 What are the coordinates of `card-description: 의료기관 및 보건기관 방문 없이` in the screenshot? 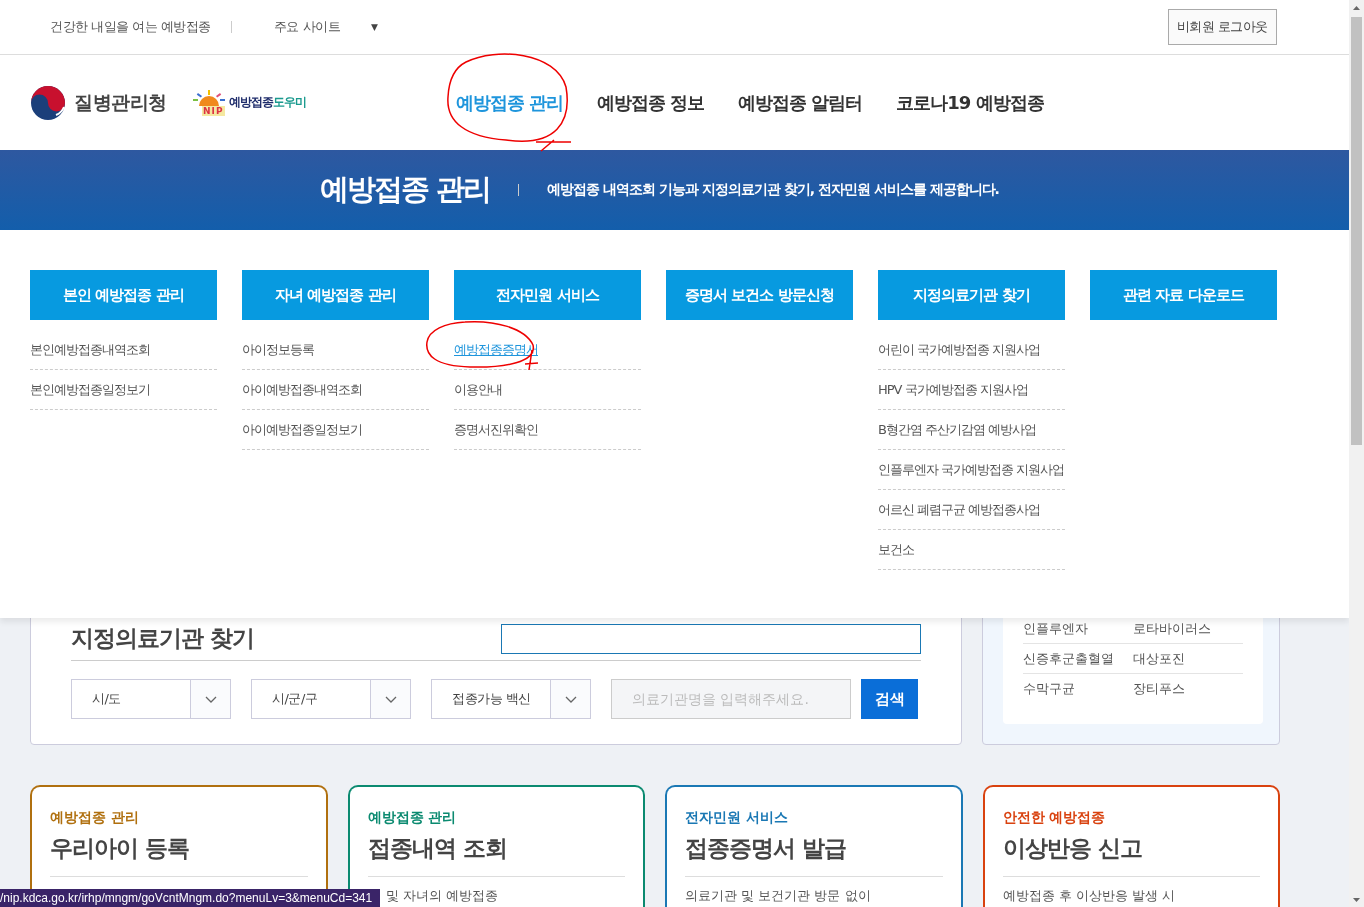 It's located at (778, 896).